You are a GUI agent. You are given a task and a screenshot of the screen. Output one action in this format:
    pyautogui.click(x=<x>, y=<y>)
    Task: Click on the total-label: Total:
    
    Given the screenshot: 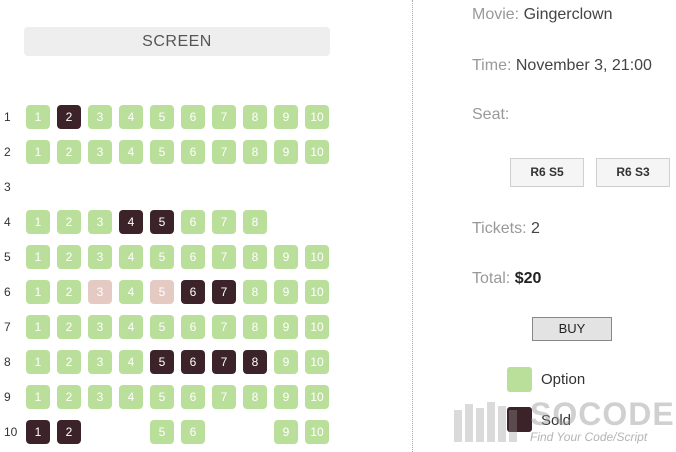 What is the action you would take?
    pyautogui.click(x=493, y=278)
    